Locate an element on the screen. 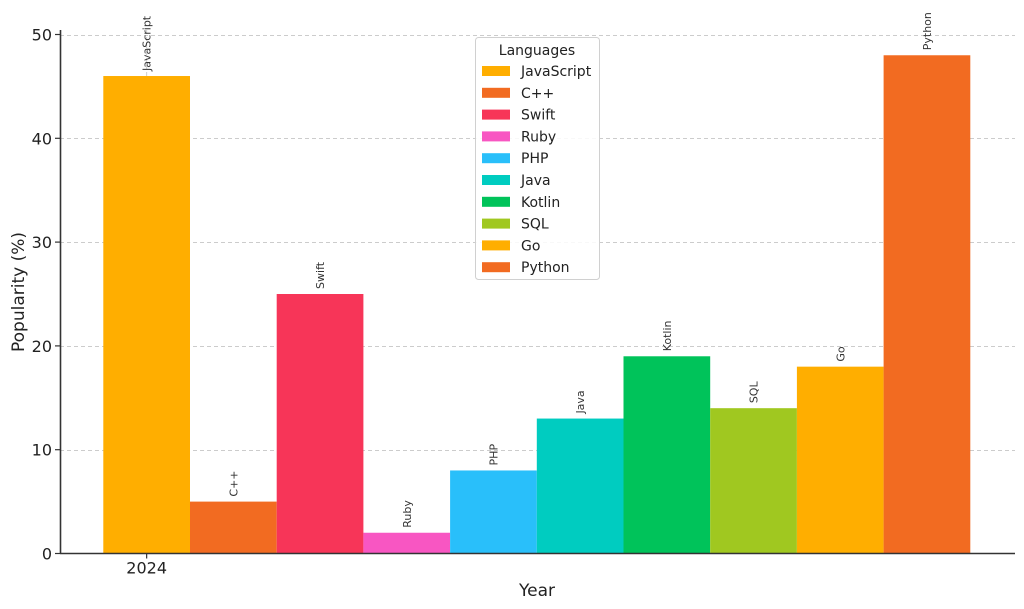 This screenshot has height=609, width=1024. legend-label: JavaScript is located at coordinates (556, 72).